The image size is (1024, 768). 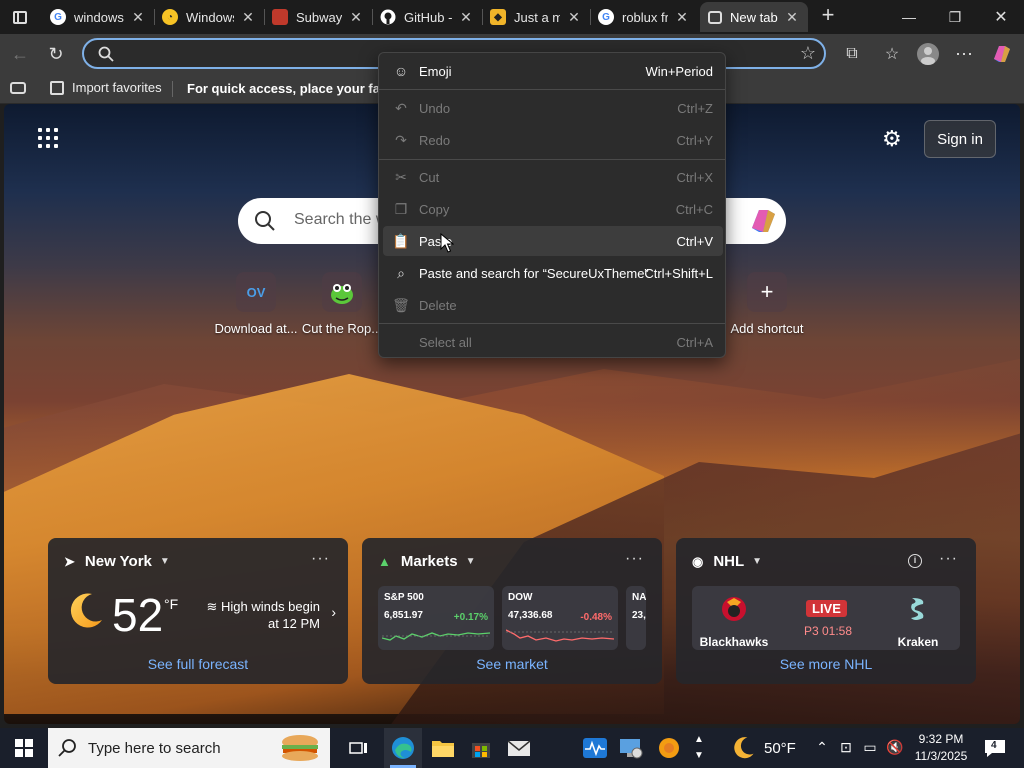 I want to click on close-window-button: ✕, so click(x=1001, y=17).